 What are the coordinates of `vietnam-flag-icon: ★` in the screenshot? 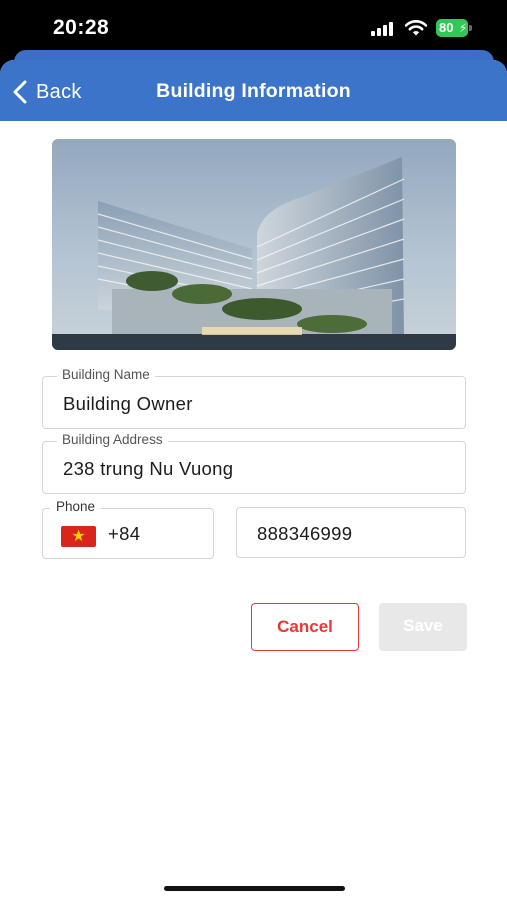 It's located at (78, 536).